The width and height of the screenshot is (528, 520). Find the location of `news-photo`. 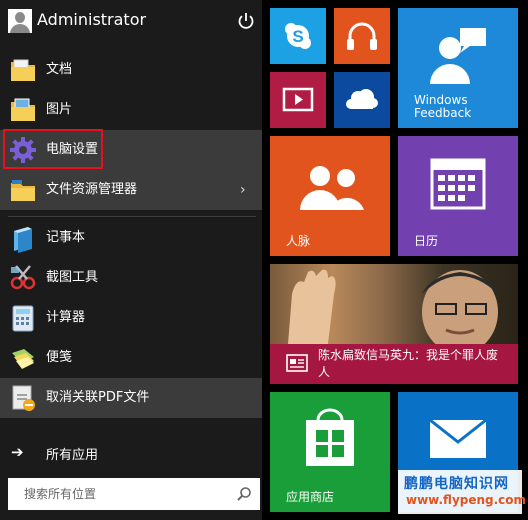

news-photo is located at coordinates (394, 309).